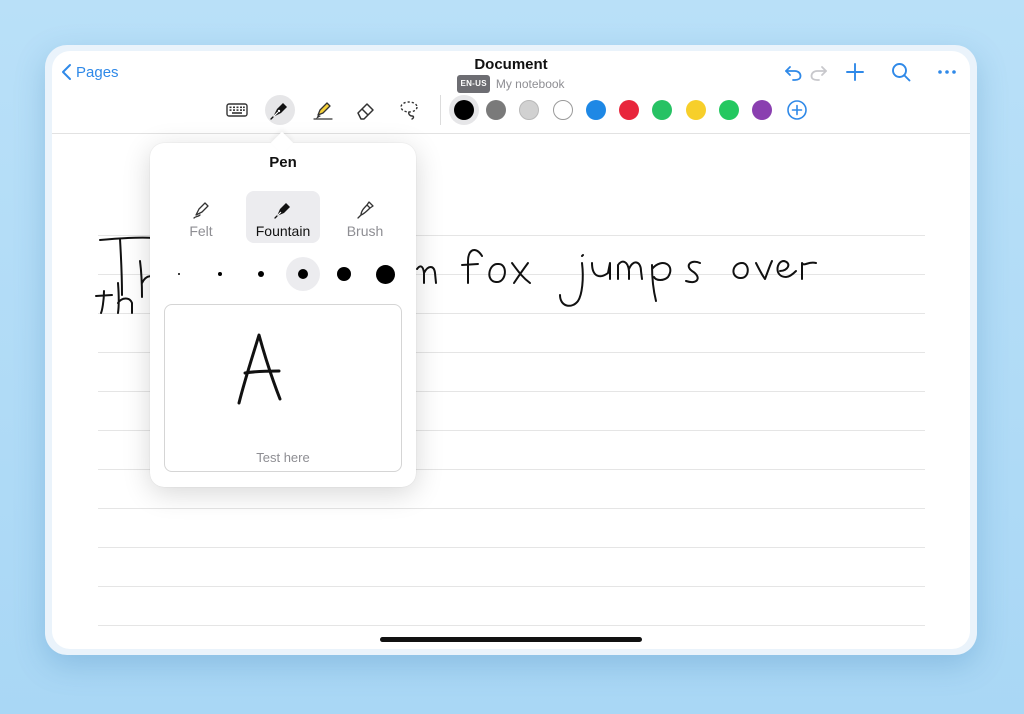 The image size is (1024, 714). Describe the element at coordinates (496, 110) in the screenshot. I see `color-swatch-gray` at that location.